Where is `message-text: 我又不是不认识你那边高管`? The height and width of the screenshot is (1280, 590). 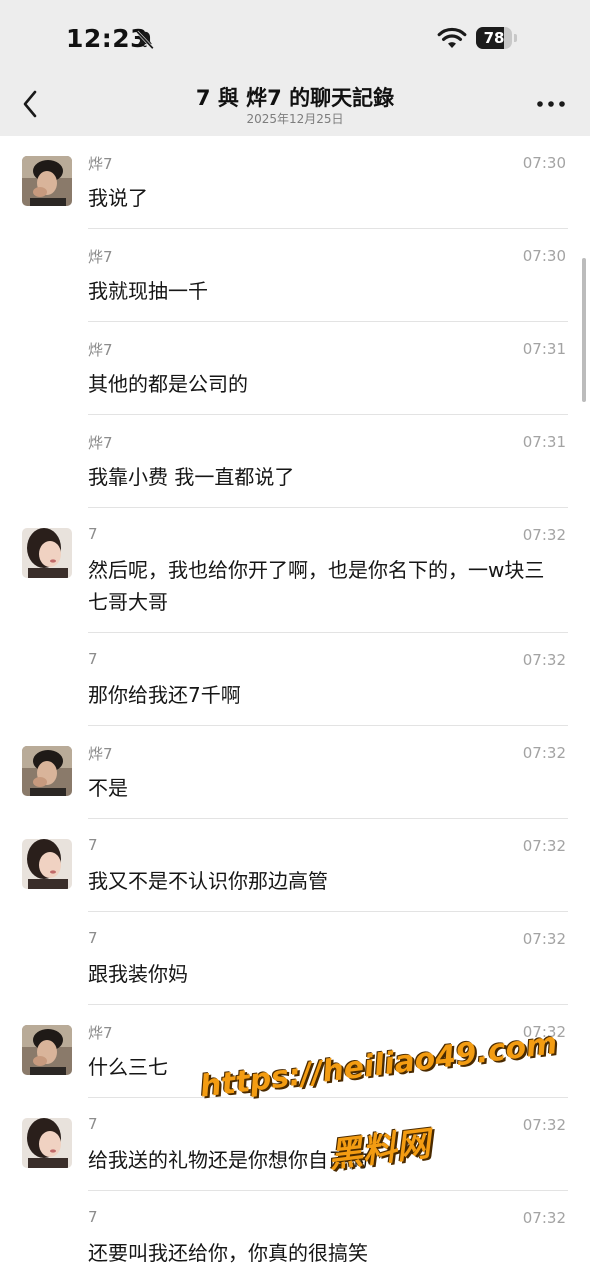
message-text: 我又不是不认识你那边高管 is located at coordinates (208, 881).